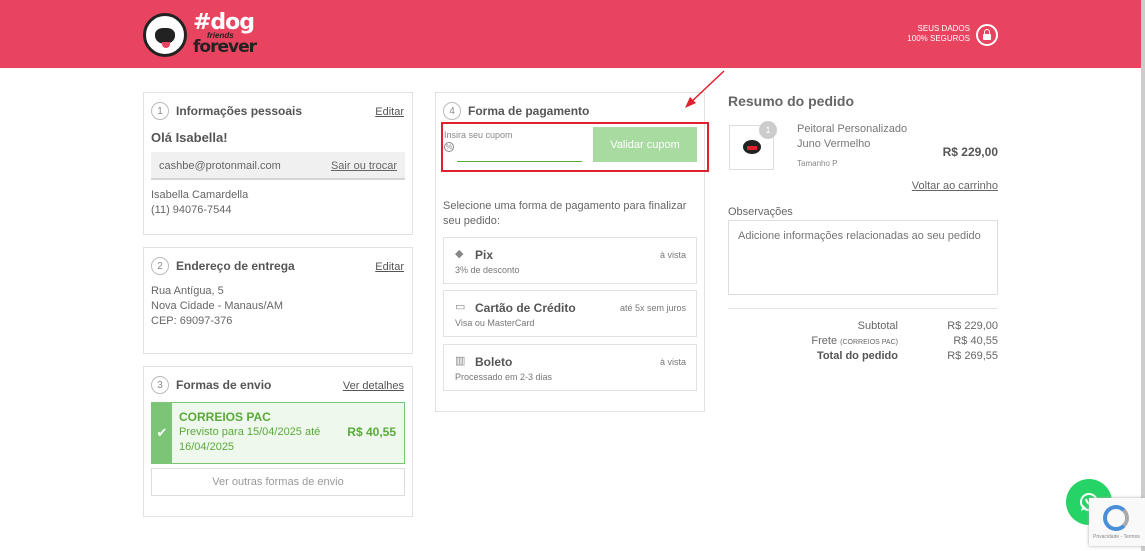  I want to click on address-city: Nova Cidade - Manaus/AM, so click(217, 306).